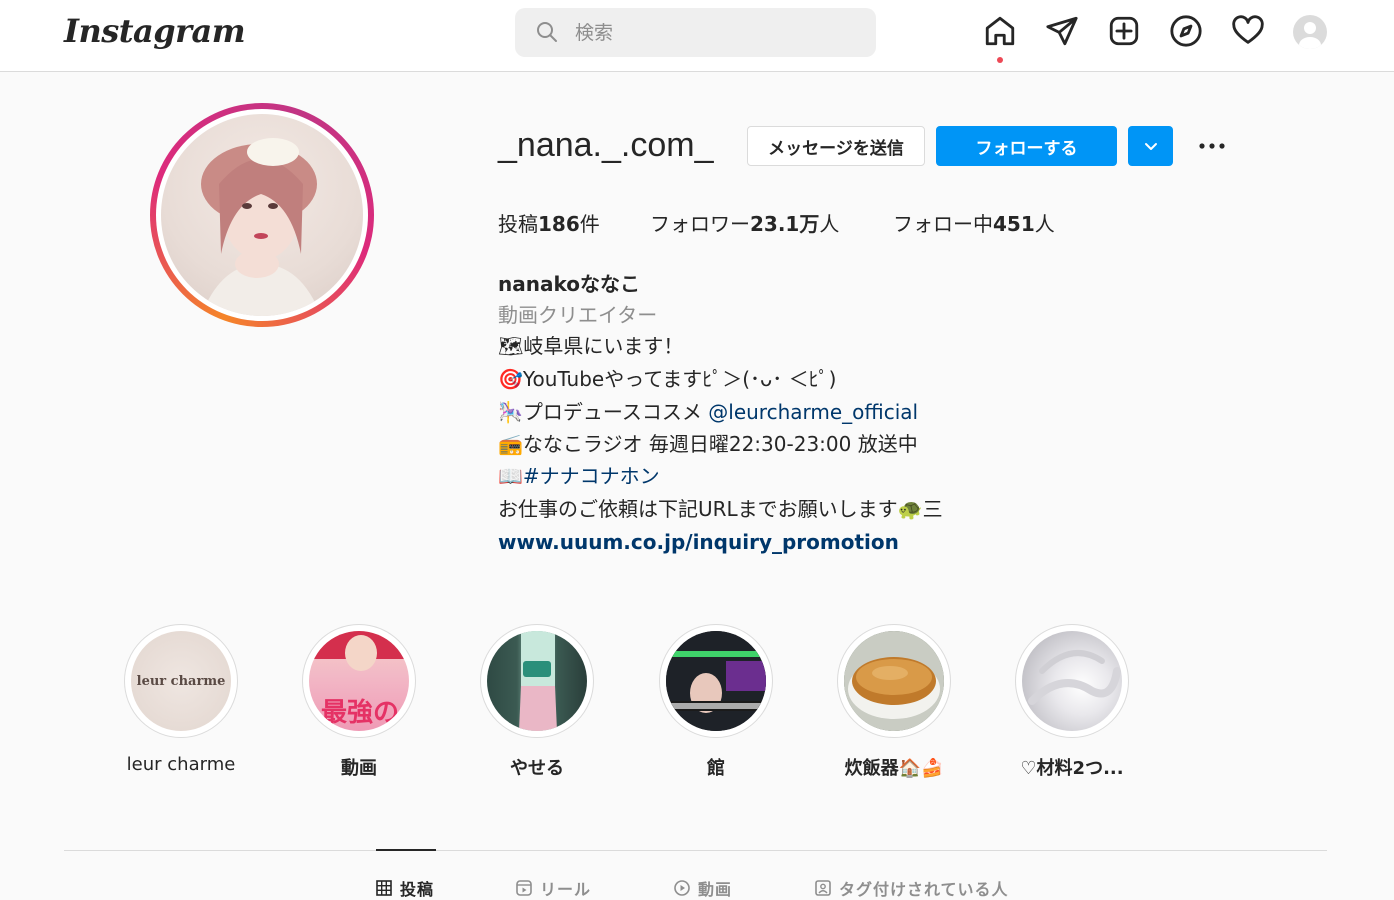  I want to click on highlight-label: 炊飯器🏠🍰, so click(894, 768).